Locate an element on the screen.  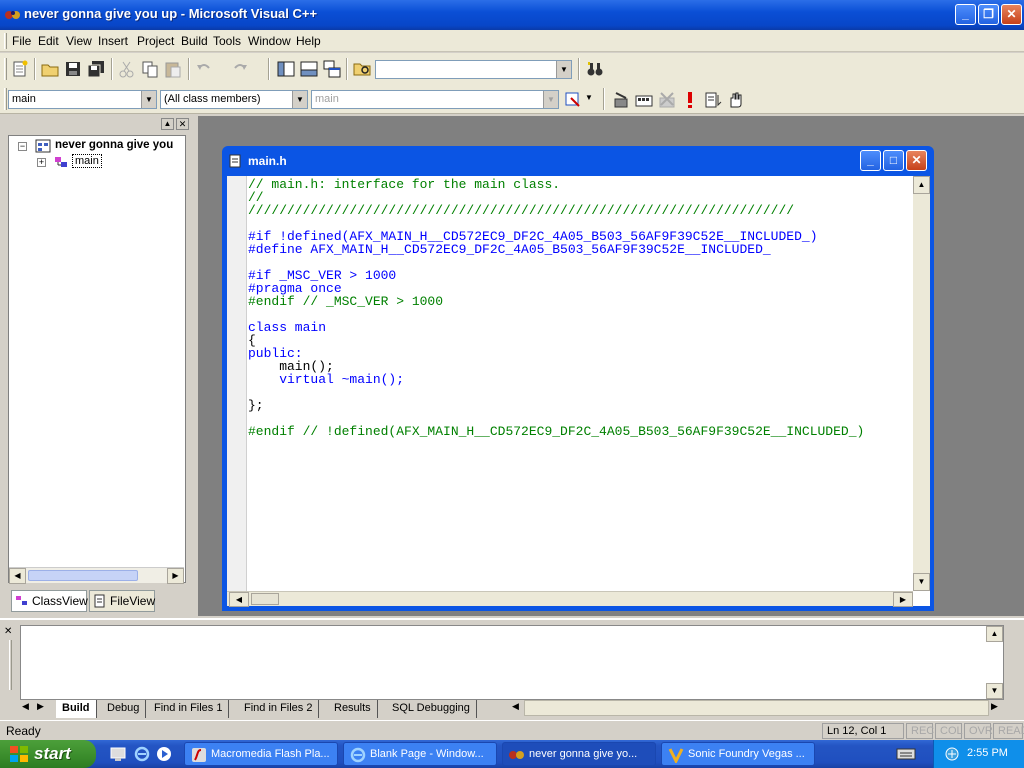
undo-icon is located at coordinates (204, 69).